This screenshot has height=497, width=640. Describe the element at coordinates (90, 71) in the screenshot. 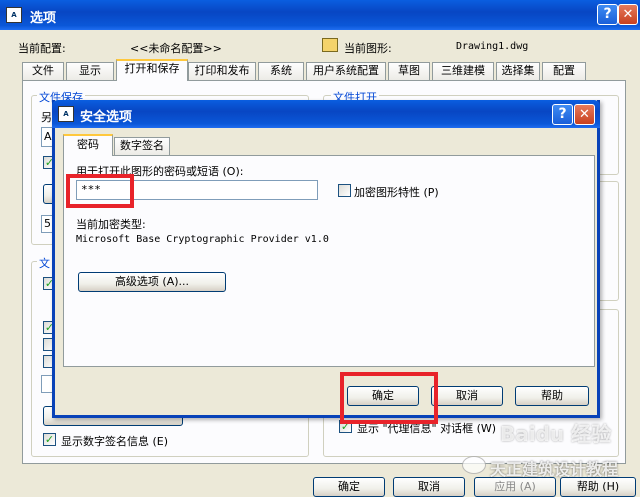

I see `tab-display: 显示` at that location.